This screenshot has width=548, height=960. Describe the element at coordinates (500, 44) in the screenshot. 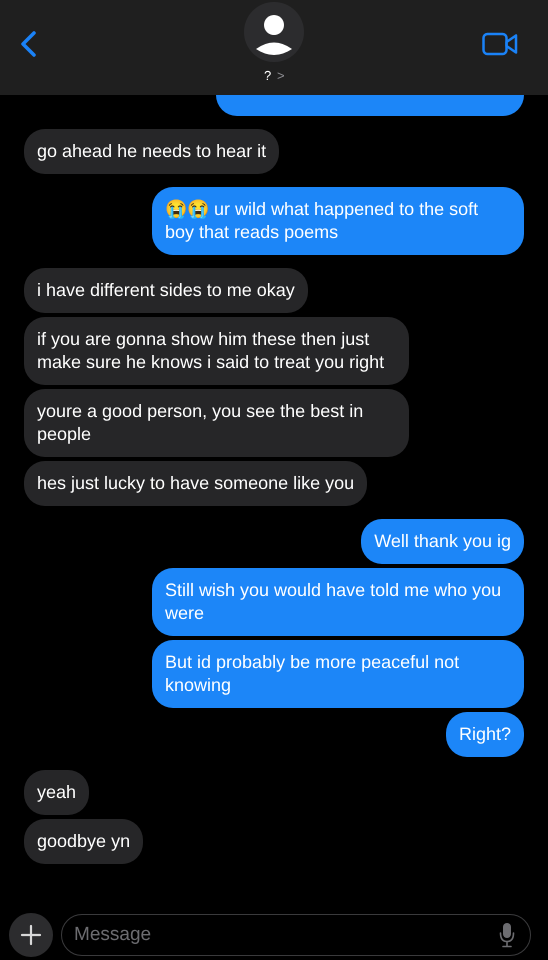

I see `video-camera-icon` at that location.